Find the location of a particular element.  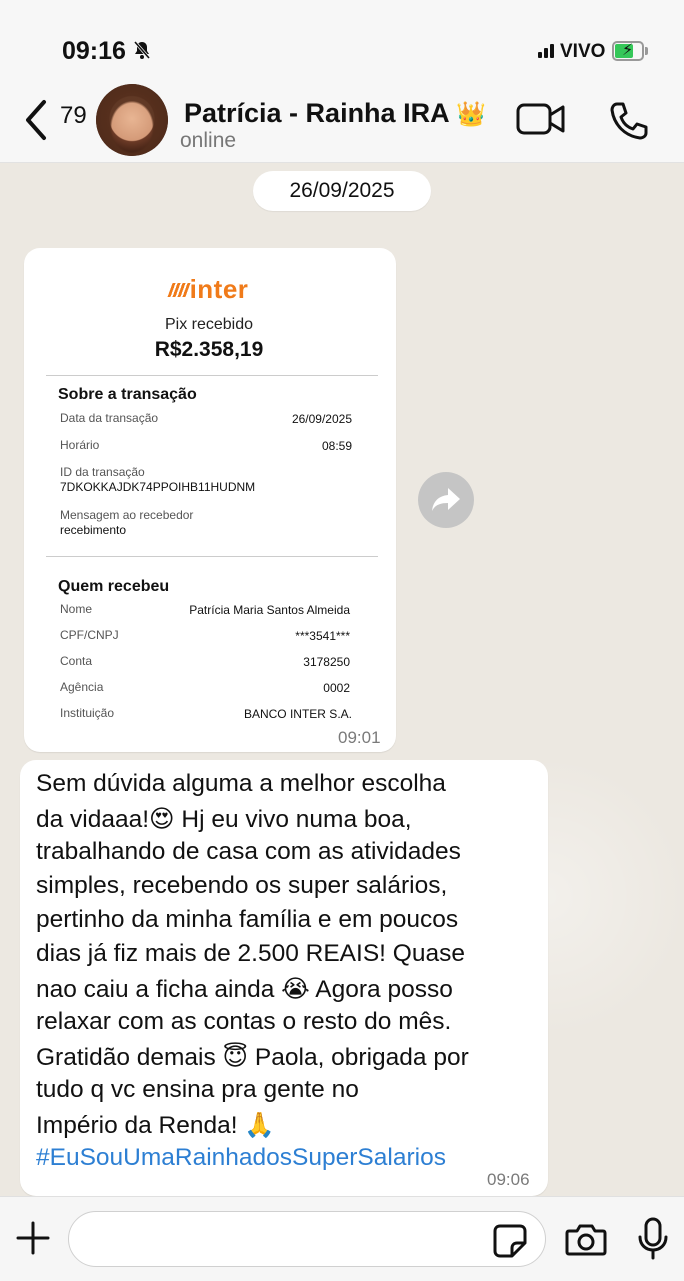

message-line: dias já fiz mais de 2.500 REAIS! Quase is located at coordinates (250, 953).